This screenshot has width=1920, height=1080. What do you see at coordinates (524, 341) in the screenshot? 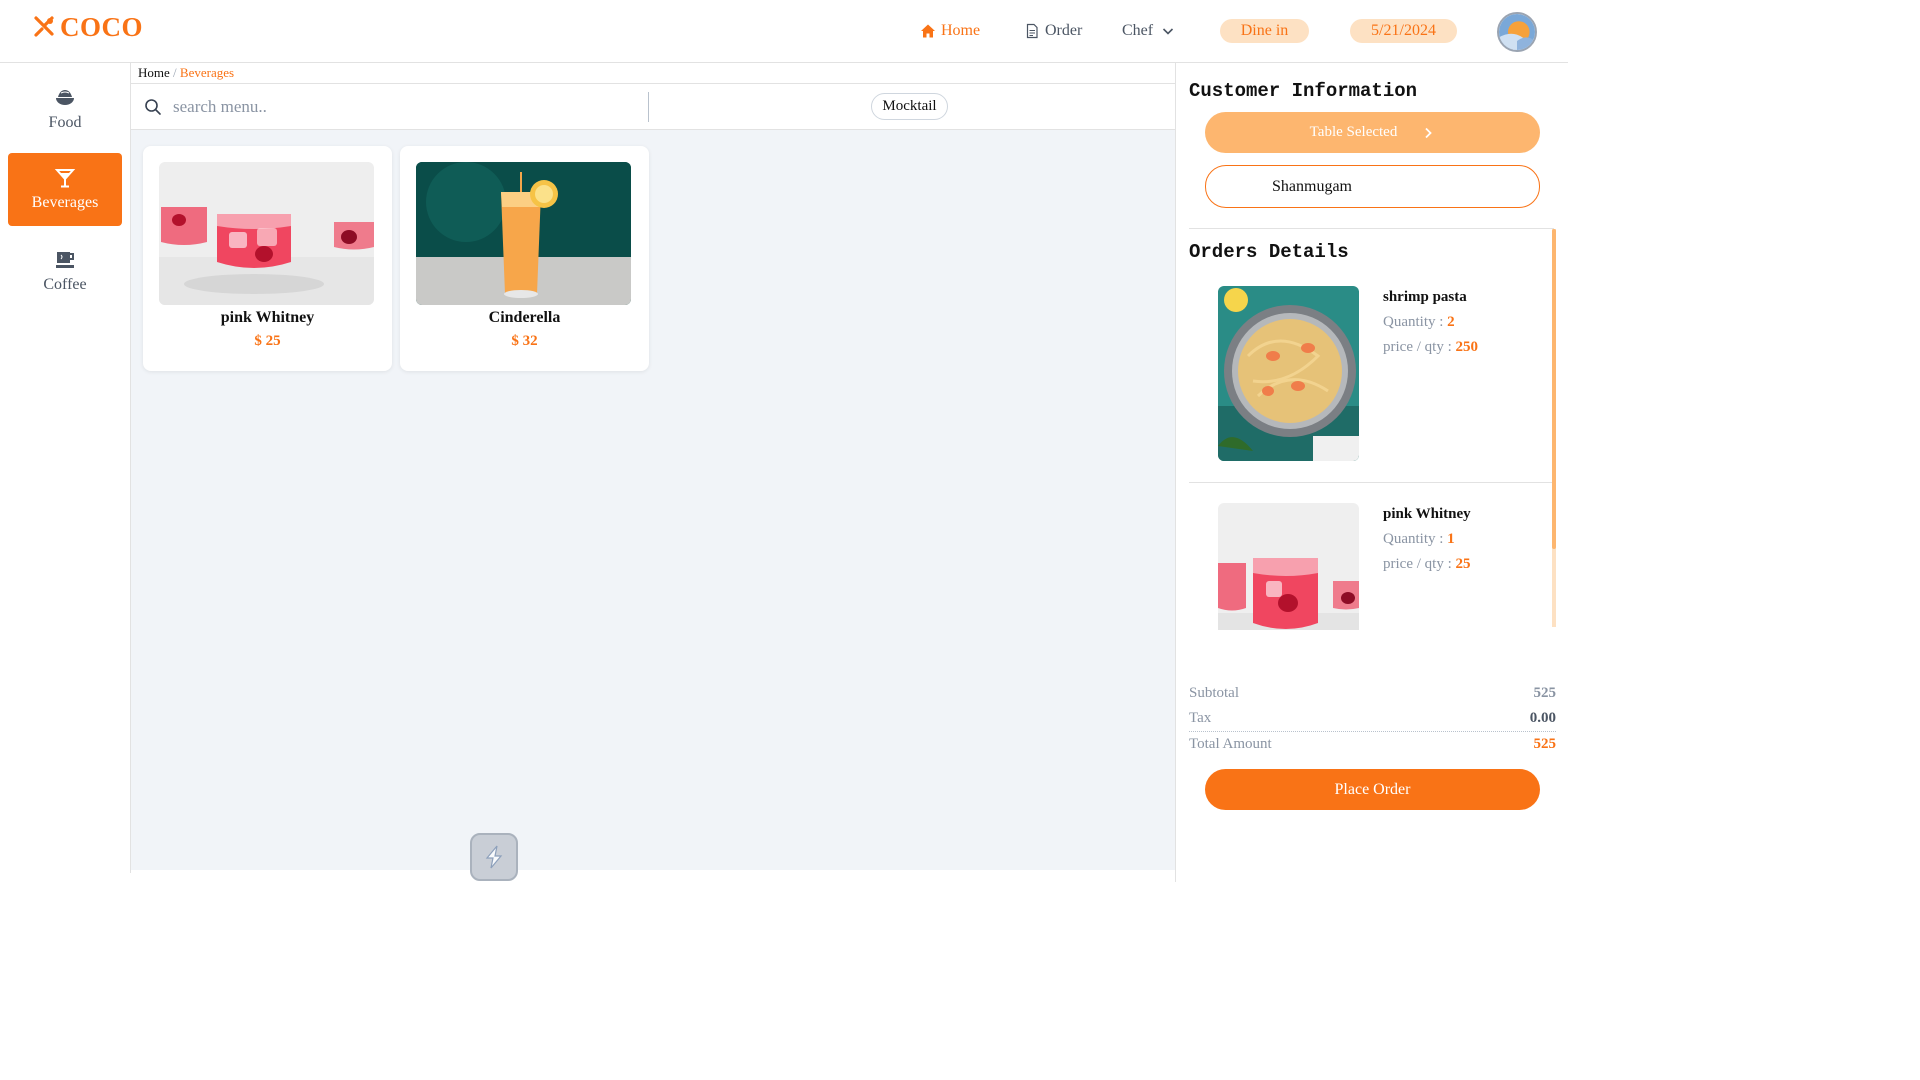
I see `menu-card-price: $ 32` at bounding box center [524, 341].